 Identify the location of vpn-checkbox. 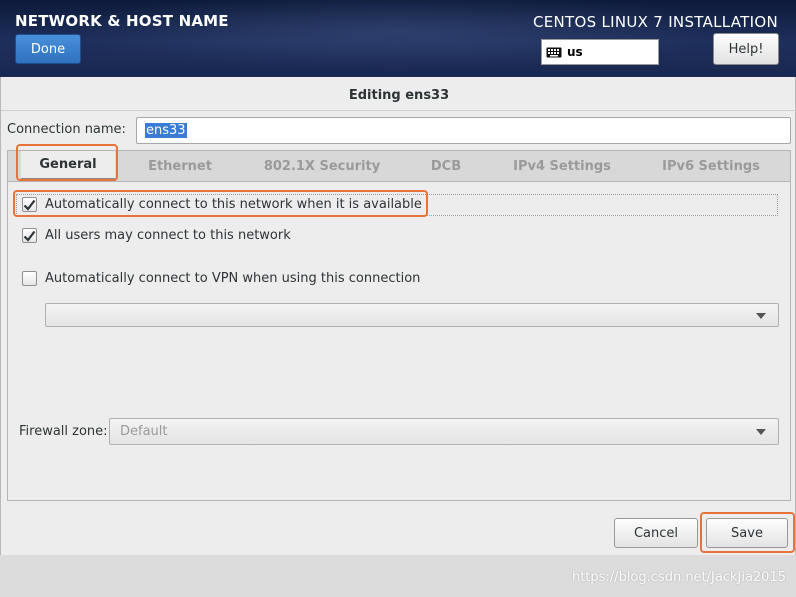
(29, 278).